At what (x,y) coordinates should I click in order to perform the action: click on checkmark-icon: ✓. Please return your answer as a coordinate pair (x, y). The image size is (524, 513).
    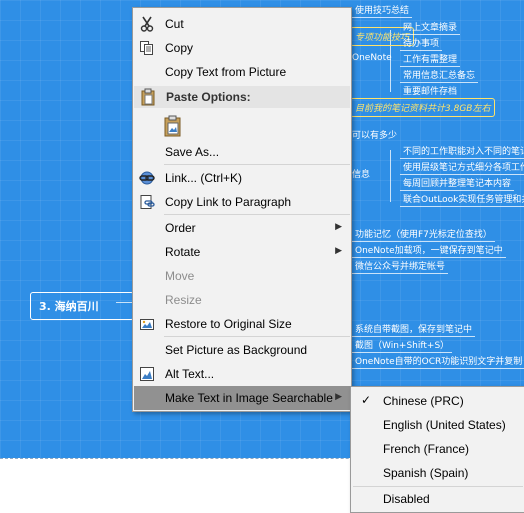
    Looking at the image, I should click on (366, 400).